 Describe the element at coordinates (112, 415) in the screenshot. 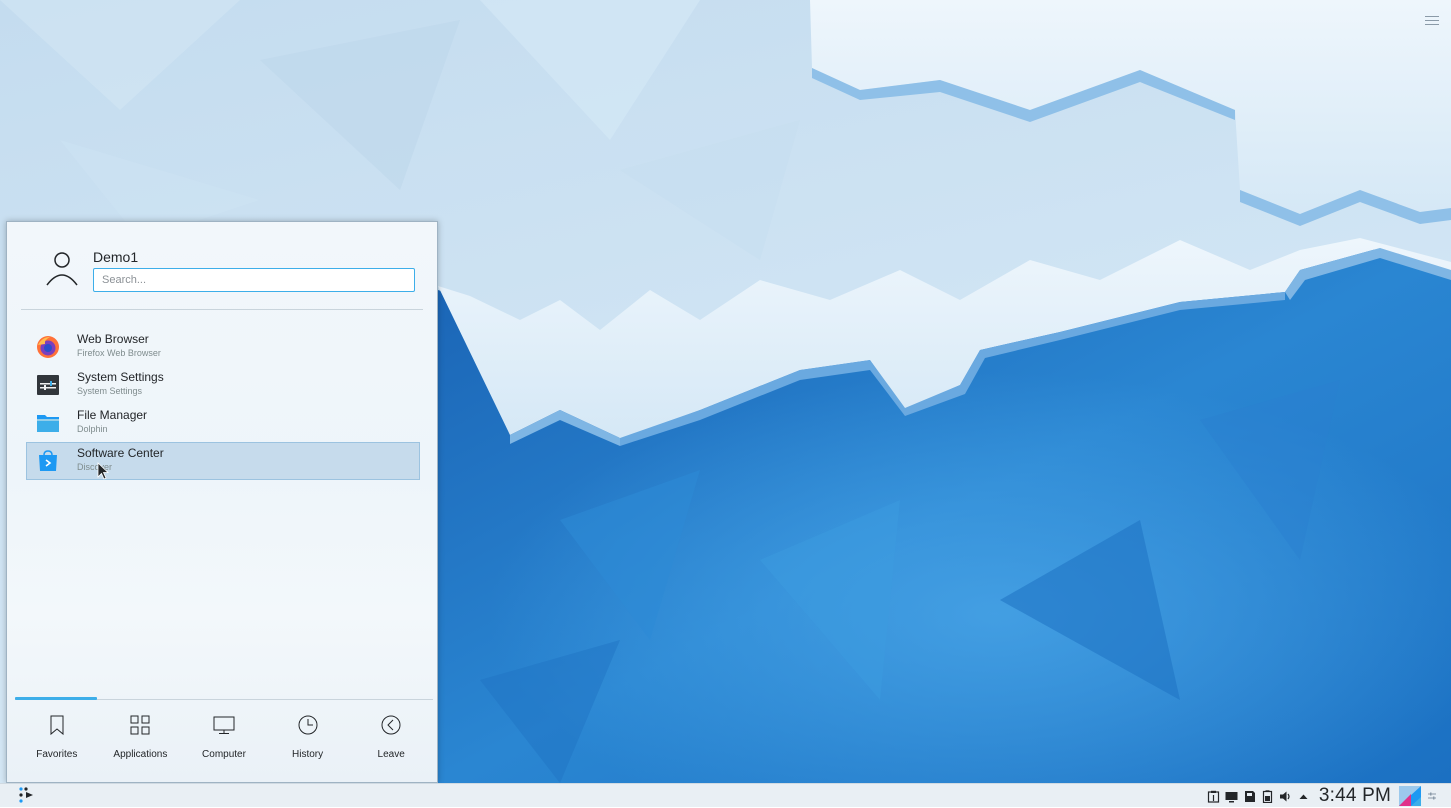

I see `favorite-name: File Manager` at that location.